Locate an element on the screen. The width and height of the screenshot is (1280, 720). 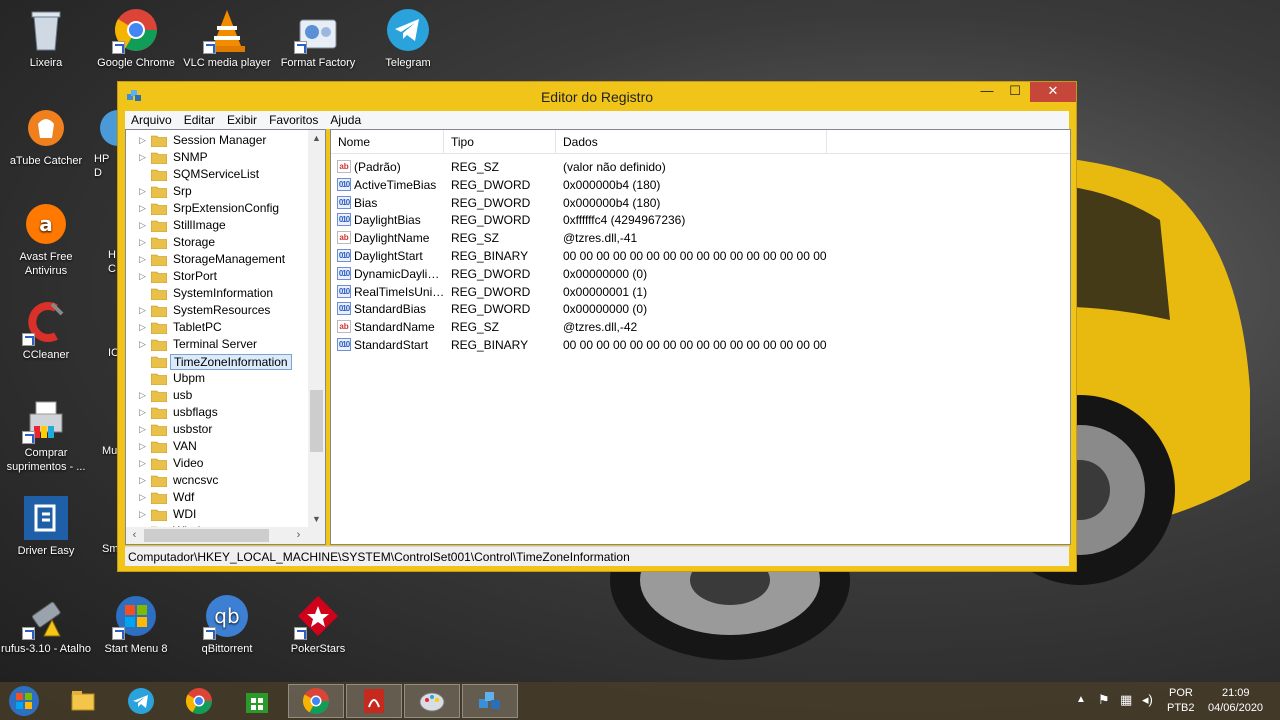
tree-item: ▷ Terminal Server is located at coordinates (219, 344).